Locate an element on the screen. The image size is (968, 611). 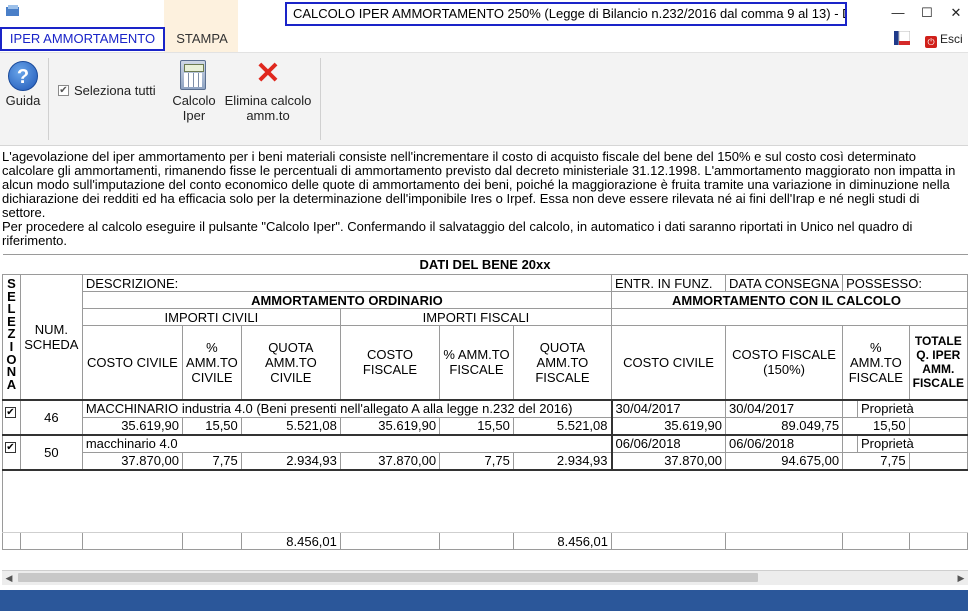
row-entr-funz: 06/06/2018 is located at coordinates (668, 443).